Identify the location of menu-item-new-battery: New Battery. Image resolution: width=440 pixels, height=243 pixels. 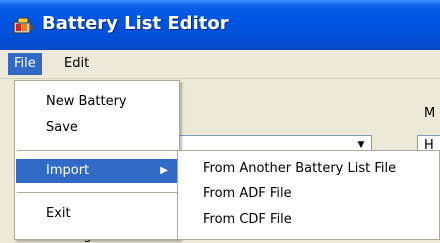
(97, 102).